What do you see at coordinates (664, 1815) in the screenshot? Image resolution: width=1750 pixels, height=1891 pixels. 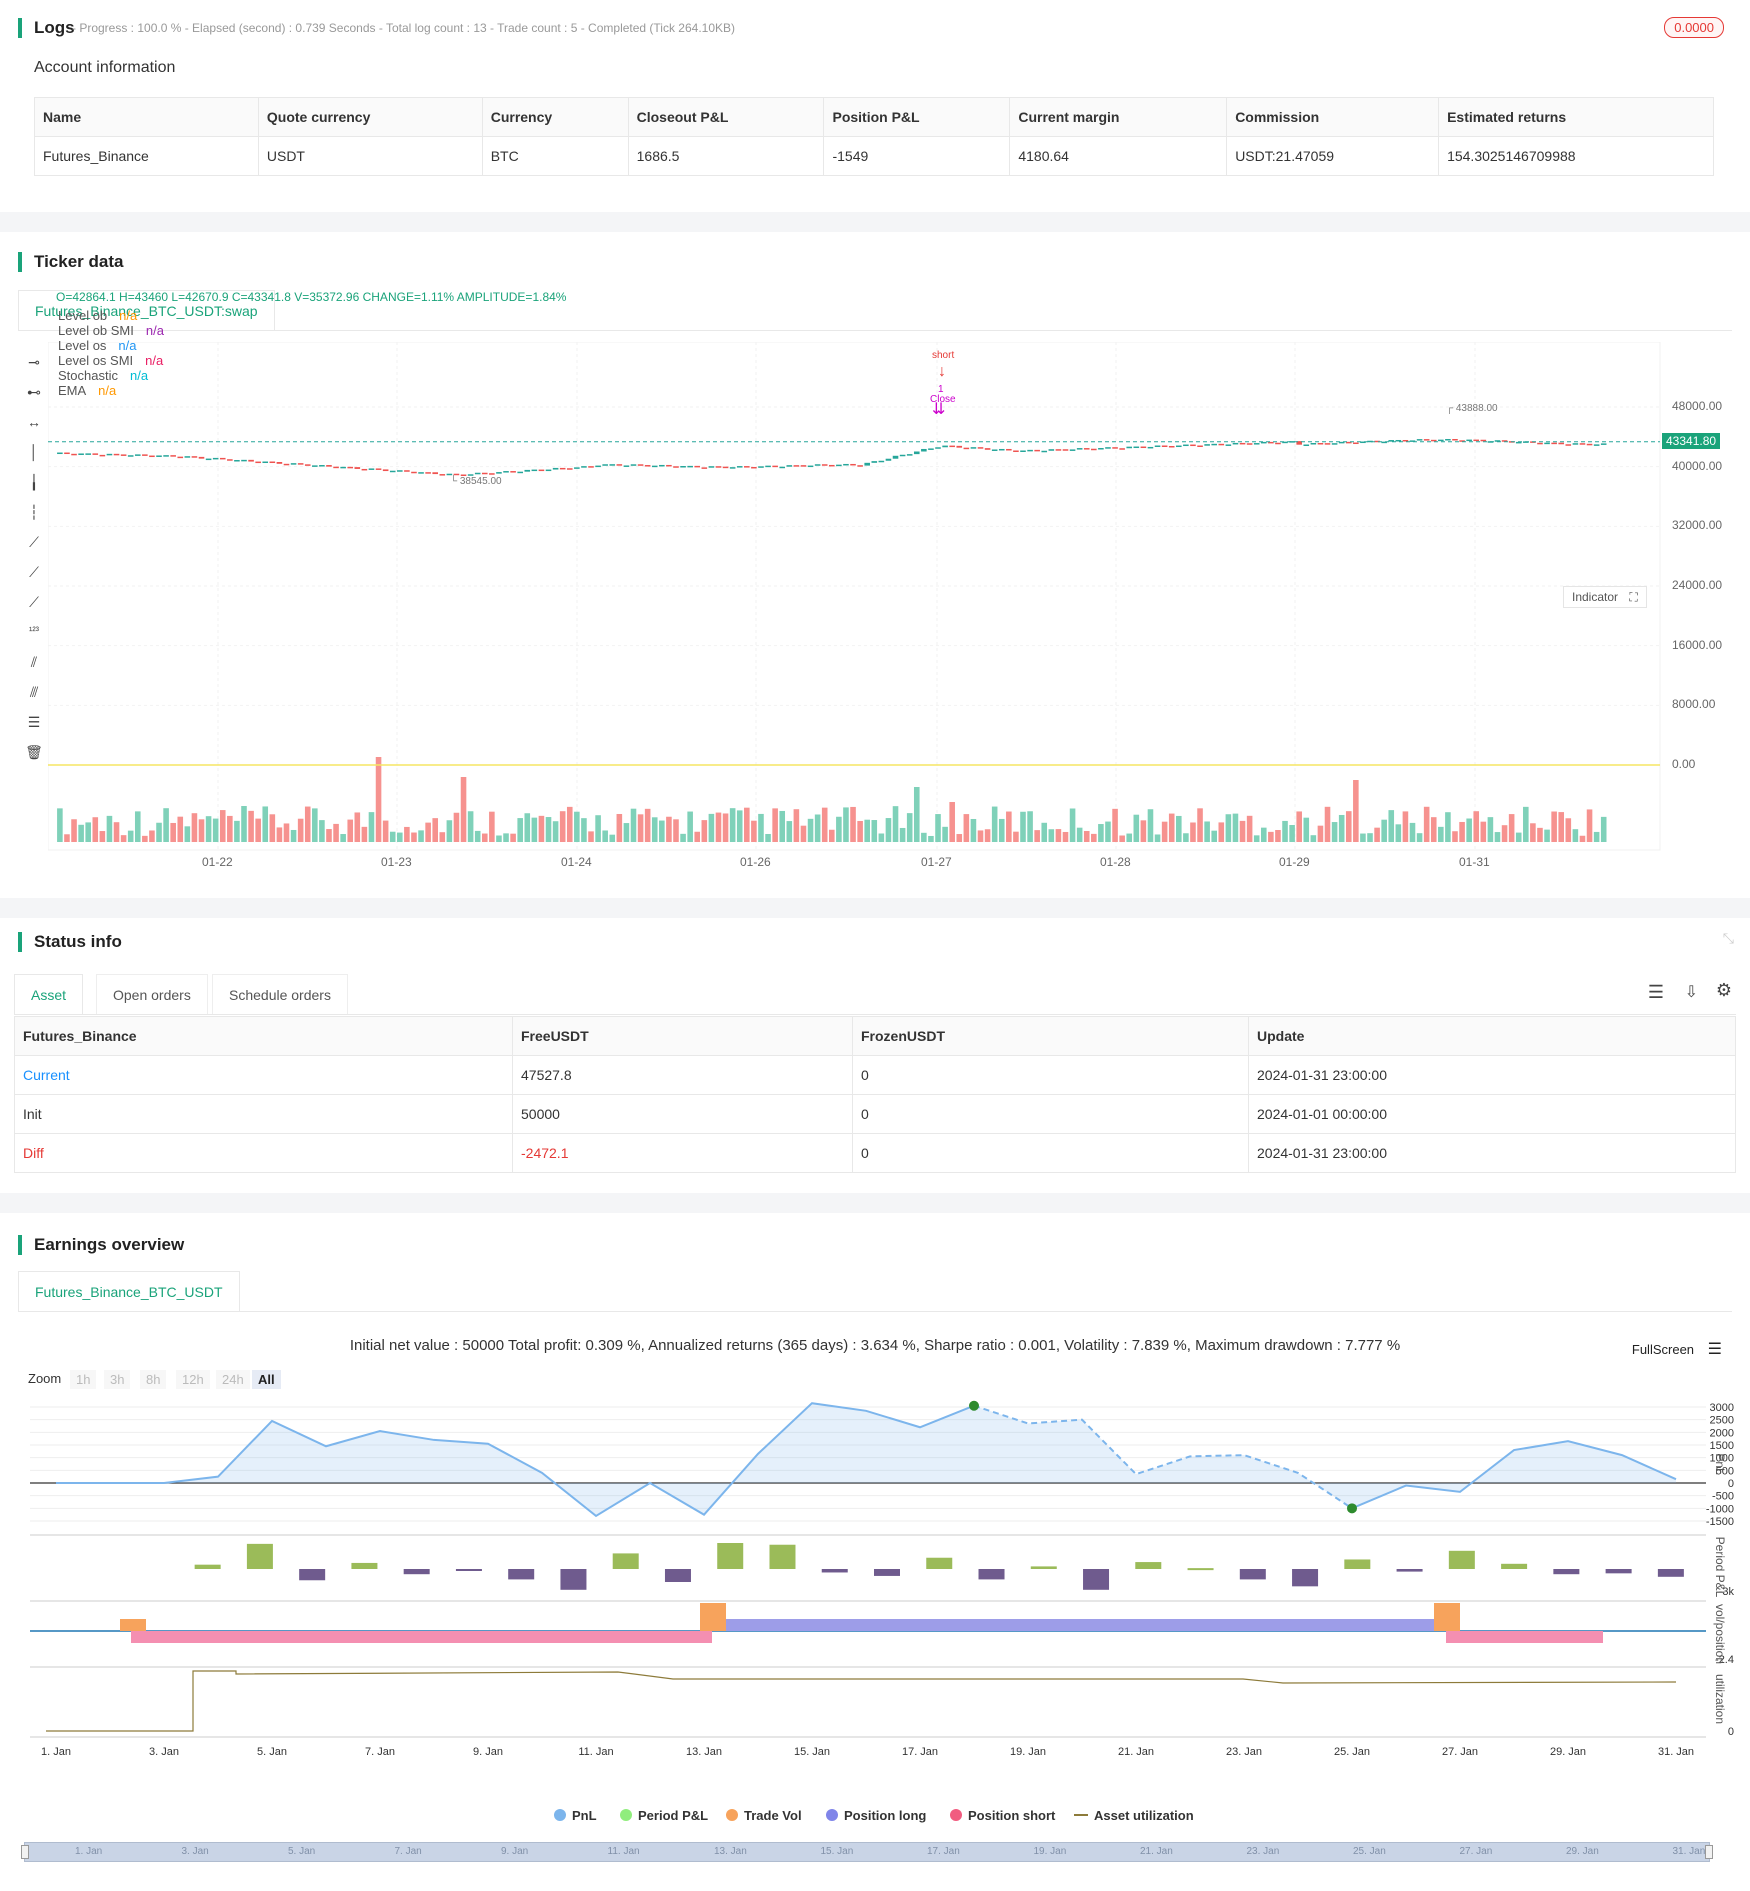 I see `legend-item-period-p-l: Period P&L` at bounding box center [664, 1815].